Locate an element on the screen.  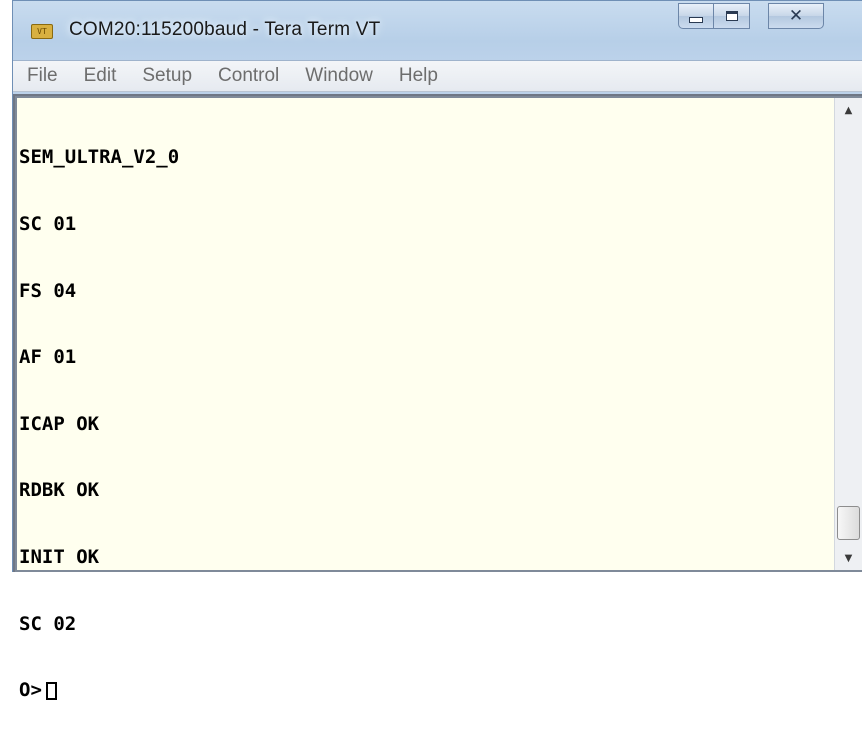
terminal-line: SC 01 is located at coordinates (48, 224).